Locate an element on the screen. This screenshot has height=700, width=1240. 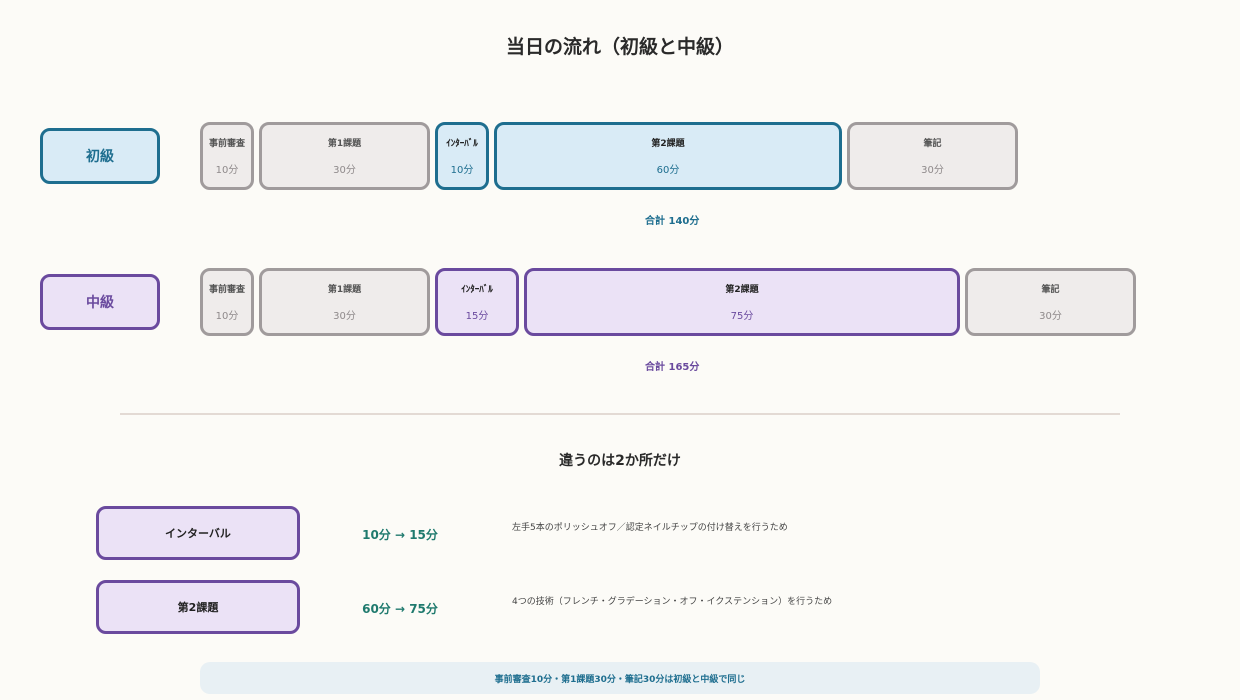
block-interval: ｲﾝﾀｰﾊﾞﾙ 10分 is located at coordinates (462, 156).